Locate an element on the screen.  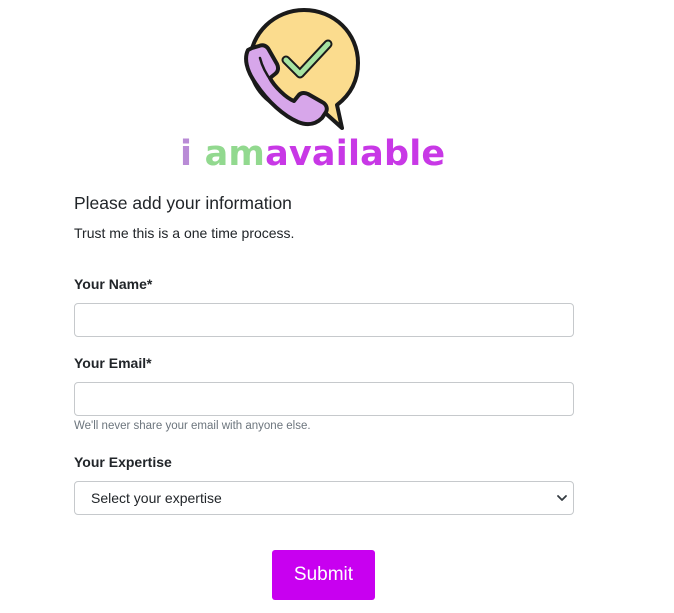
name-label: Your Name* is located at coordinates (113, 284).